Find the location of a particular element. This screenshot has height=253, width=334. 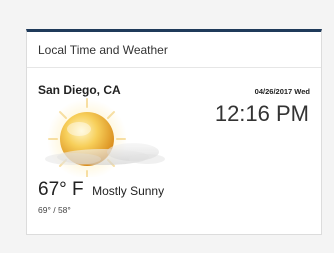

partly-sunny-icon is located at coordinates (105, 137).